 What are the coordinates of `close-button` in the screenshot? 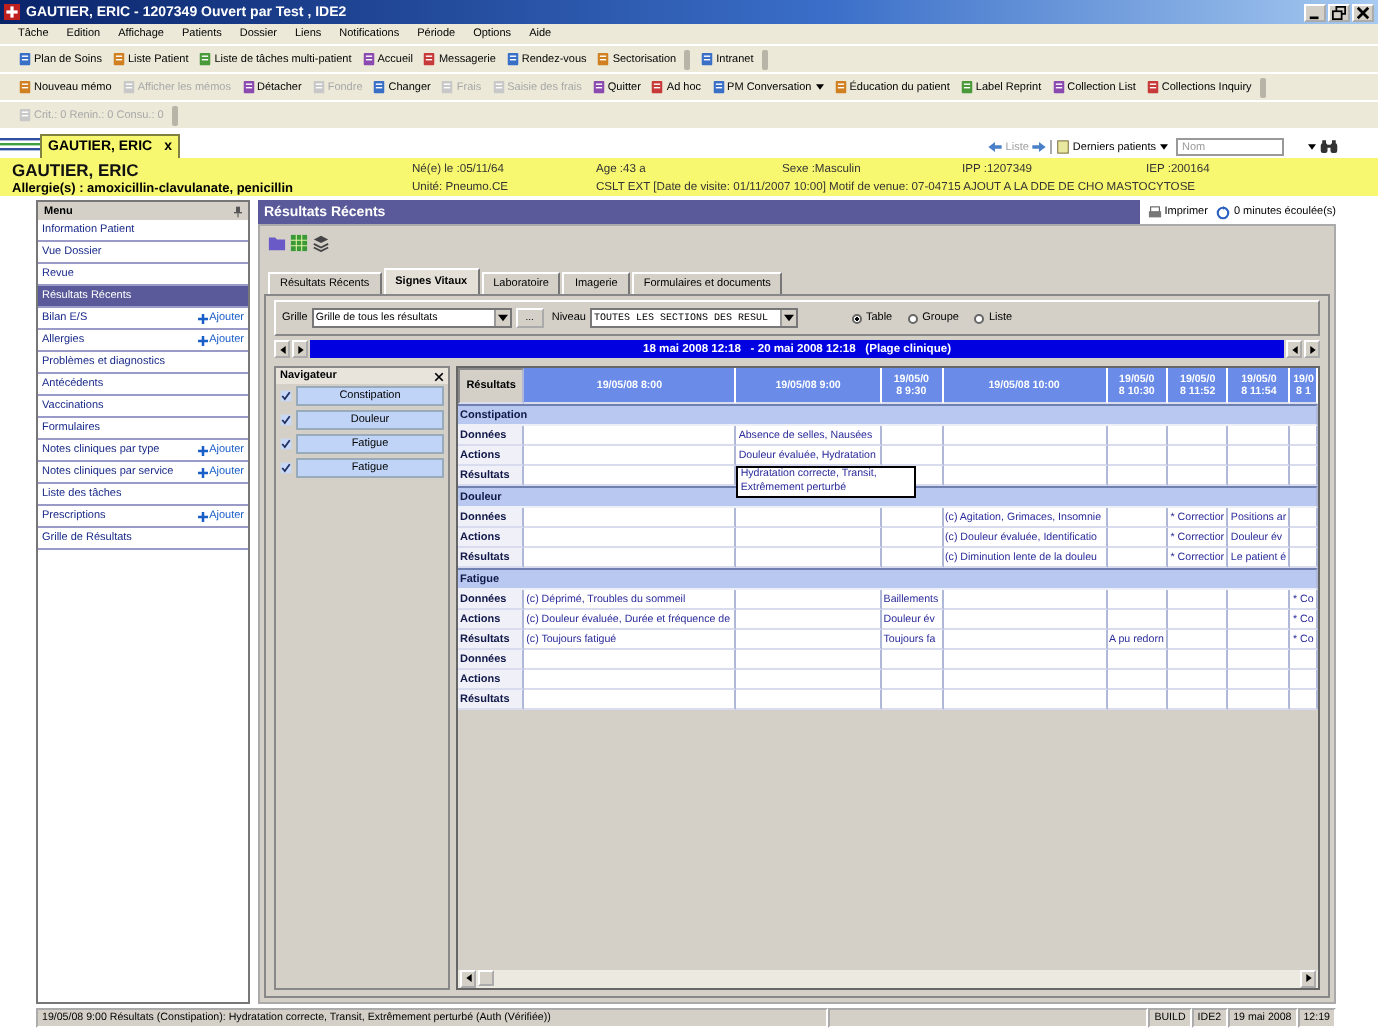 It's located at (1363, 12).